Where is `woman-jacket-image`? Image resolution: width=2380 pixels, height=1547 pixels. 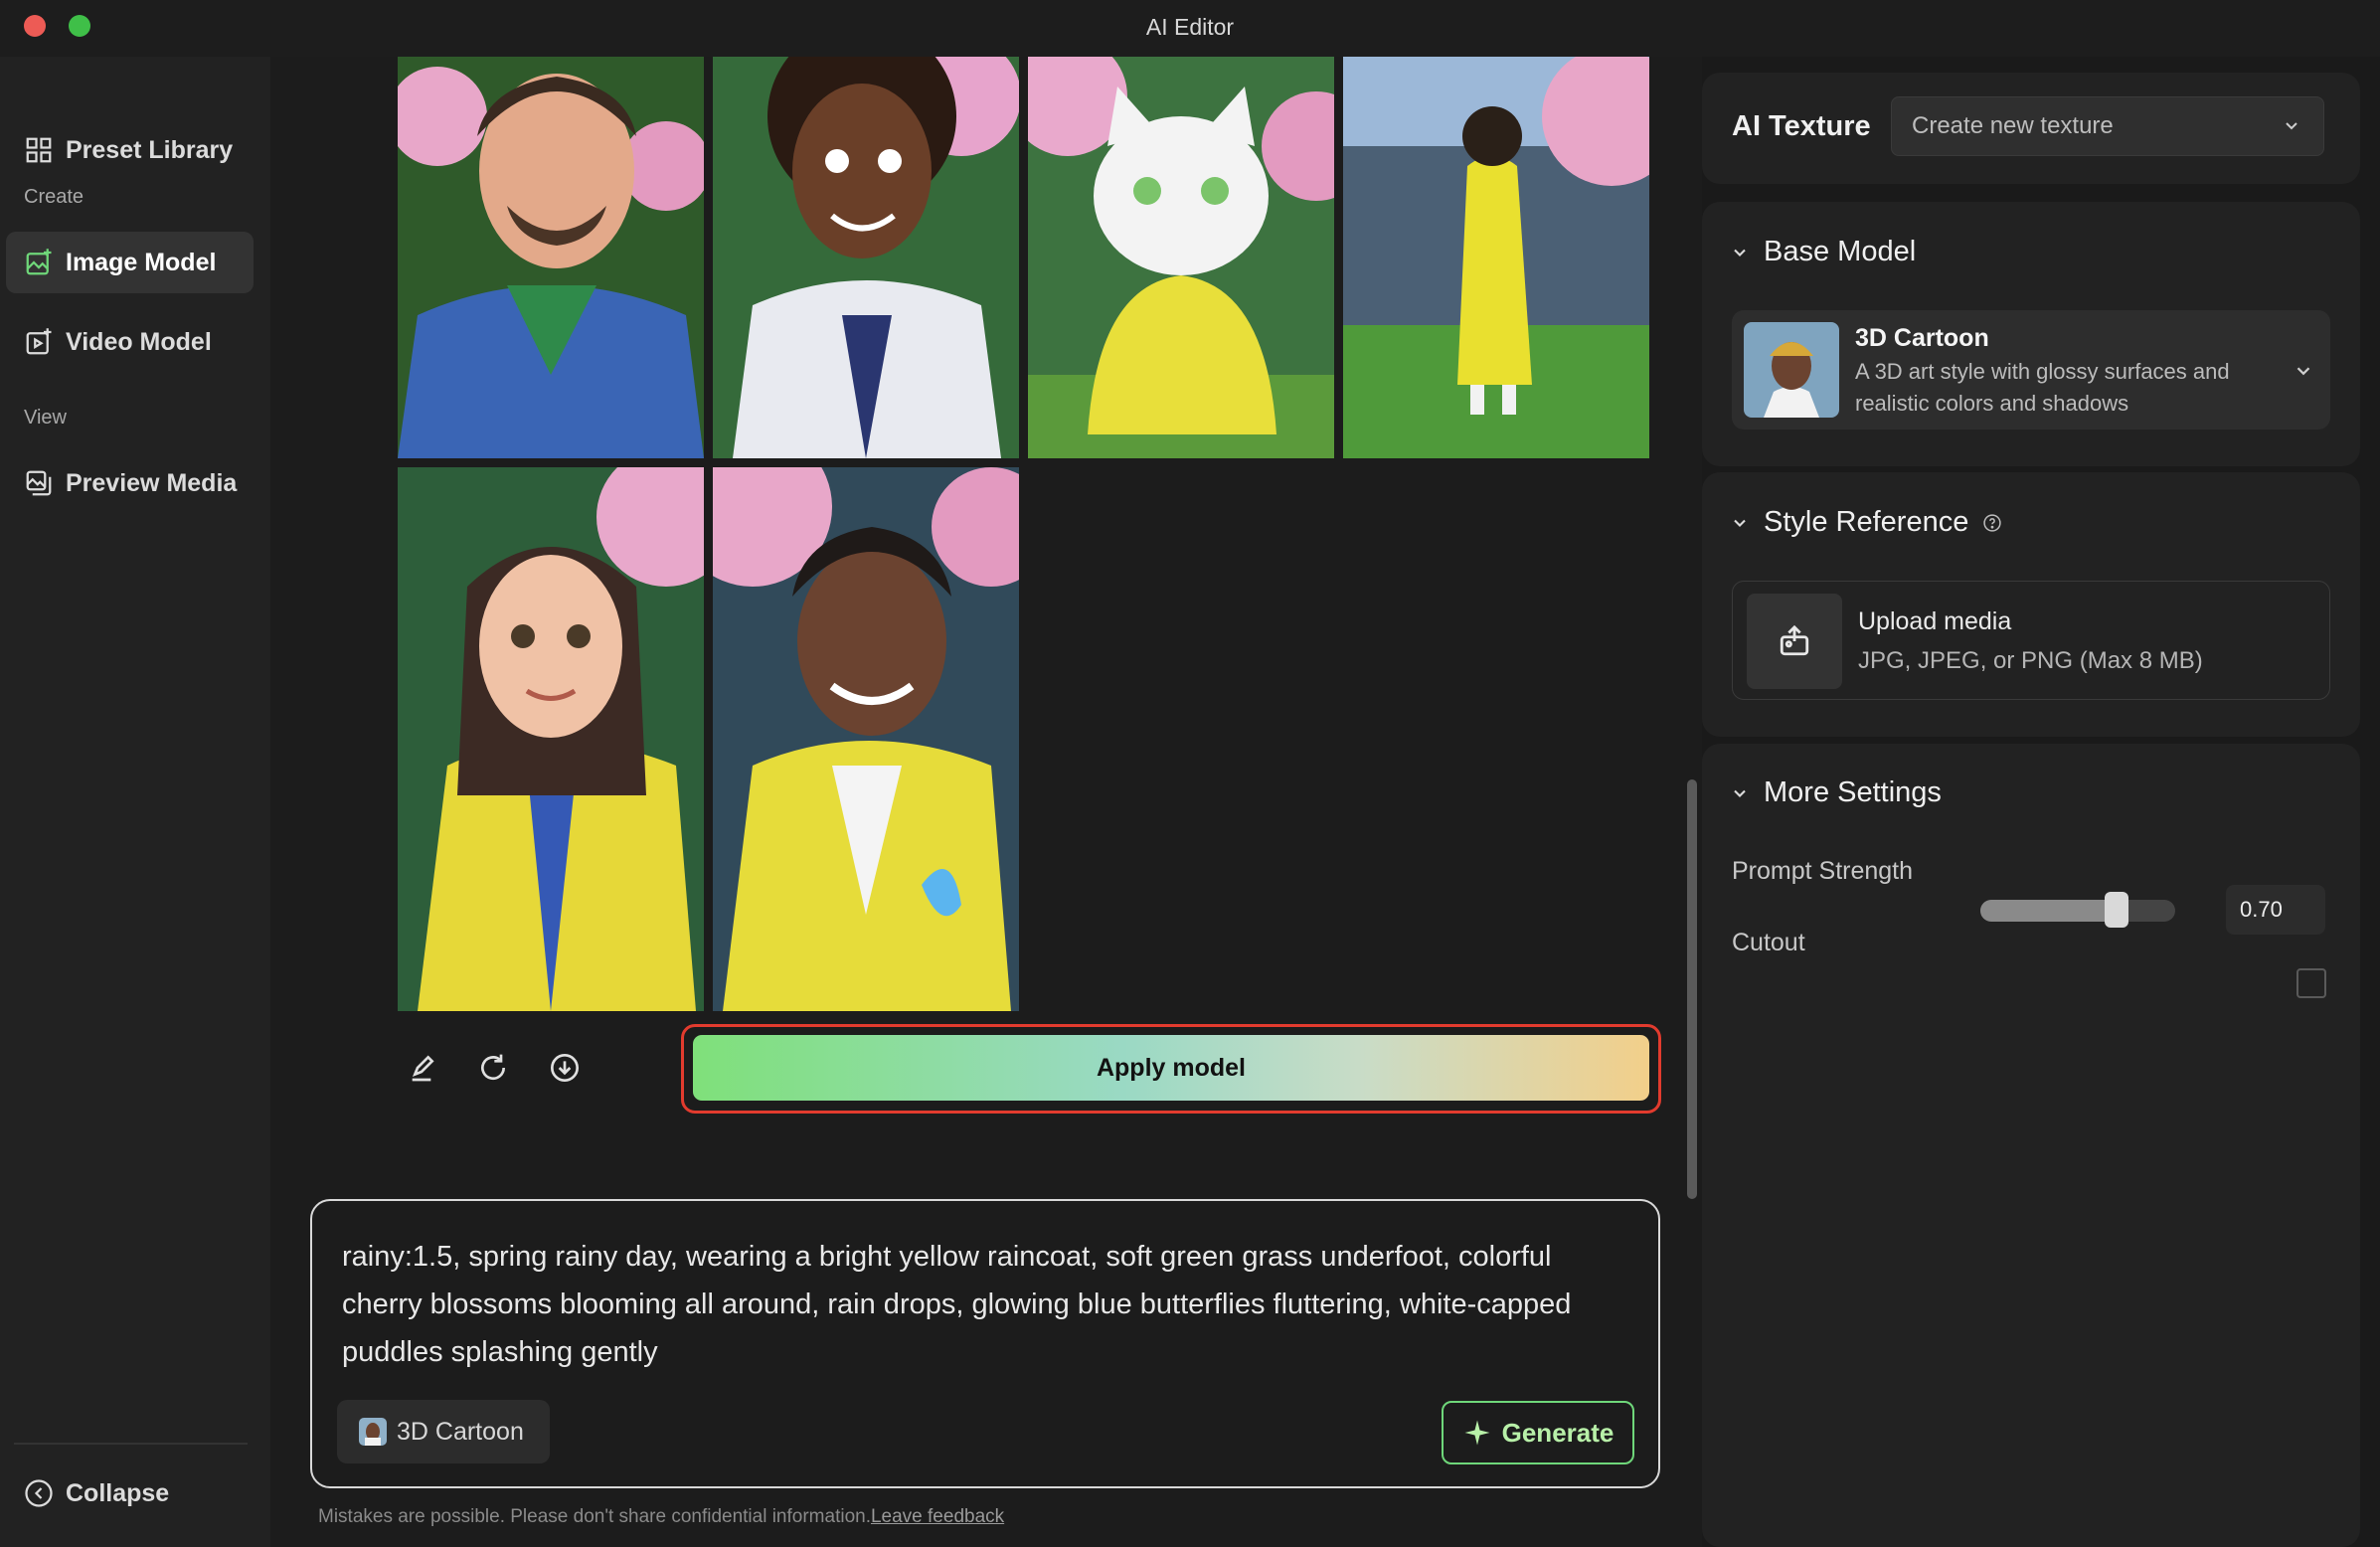
woman-jacket-image is located at coordinates (866, 257).